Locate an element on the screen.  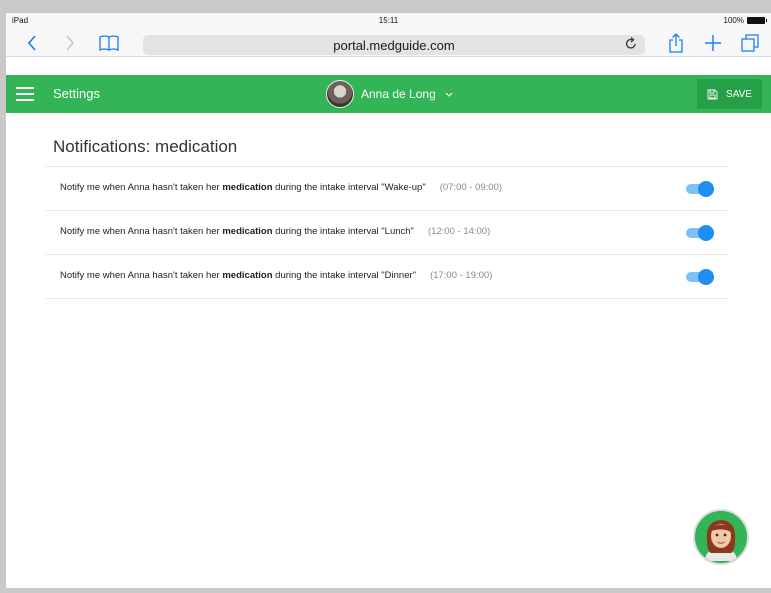
save-icon is located at coordinates (712, 94).